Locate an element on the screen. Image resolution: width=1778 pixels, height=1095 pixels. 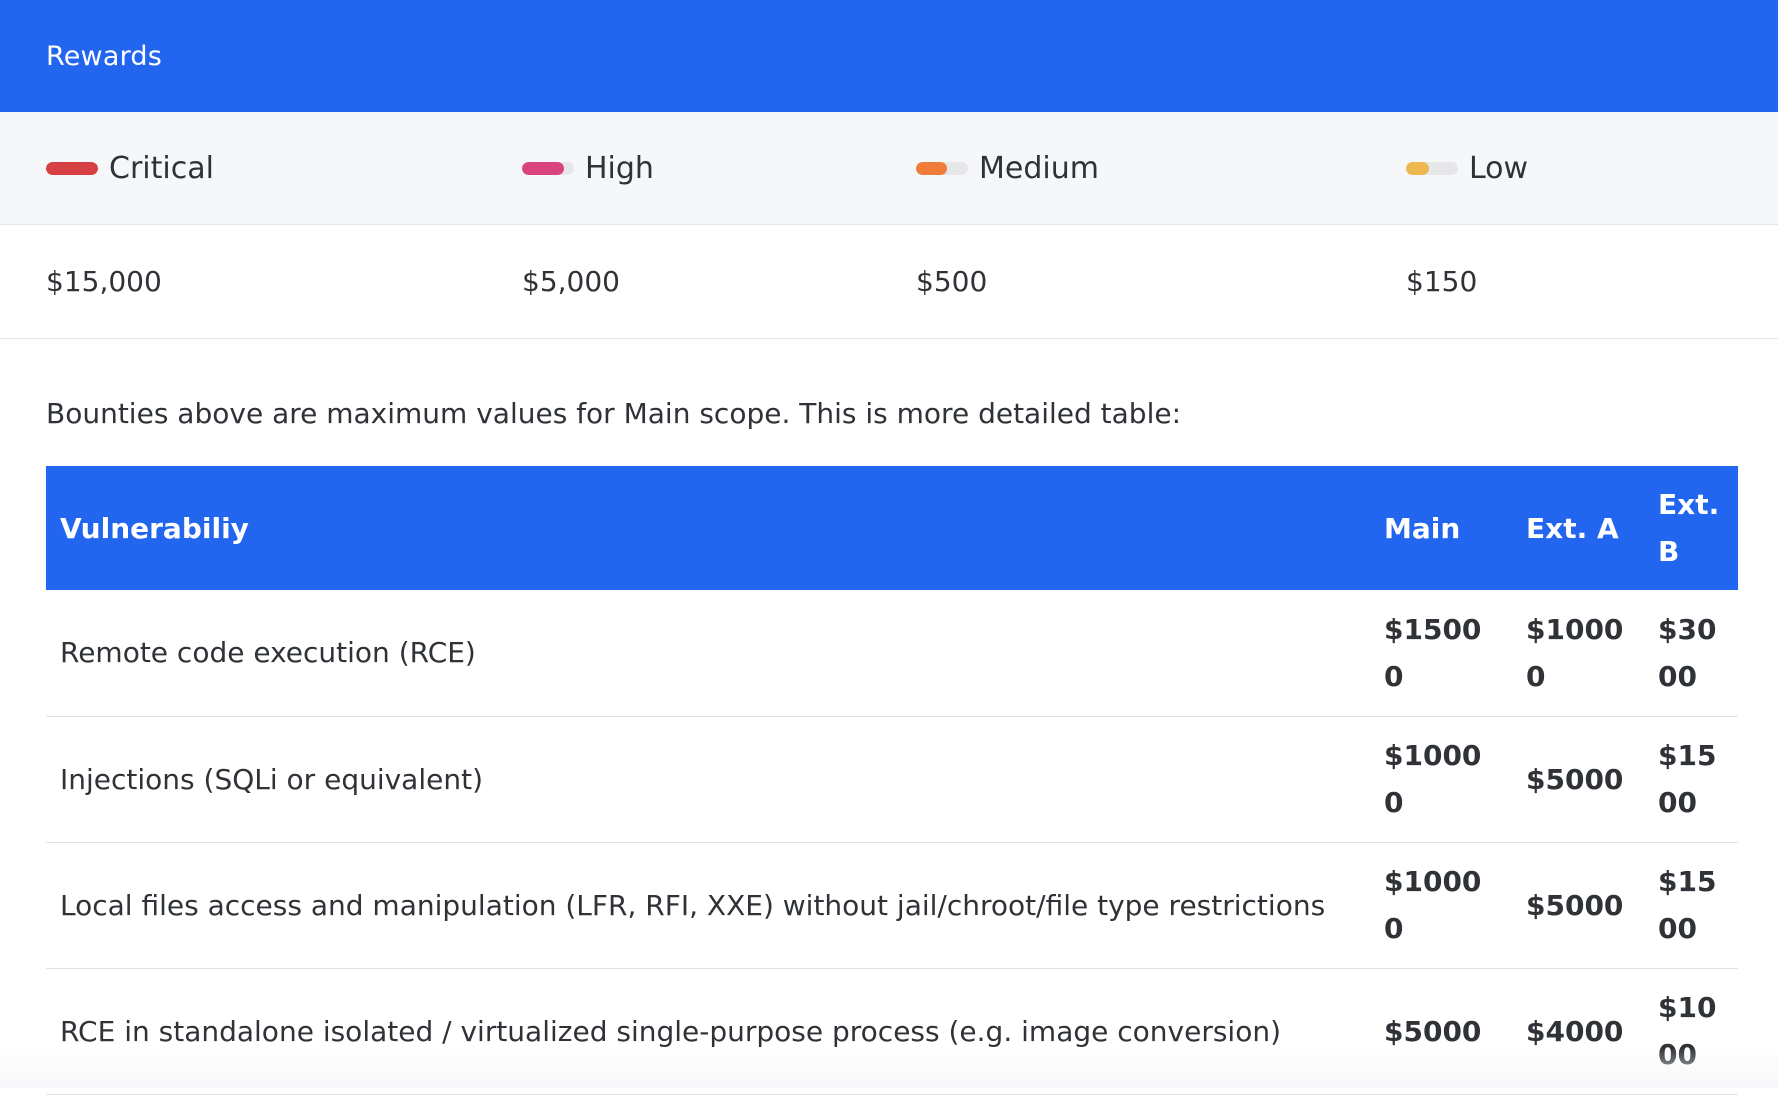
ext-a-bounty-cell: $4000 is located at coordinates (1578, 1031).